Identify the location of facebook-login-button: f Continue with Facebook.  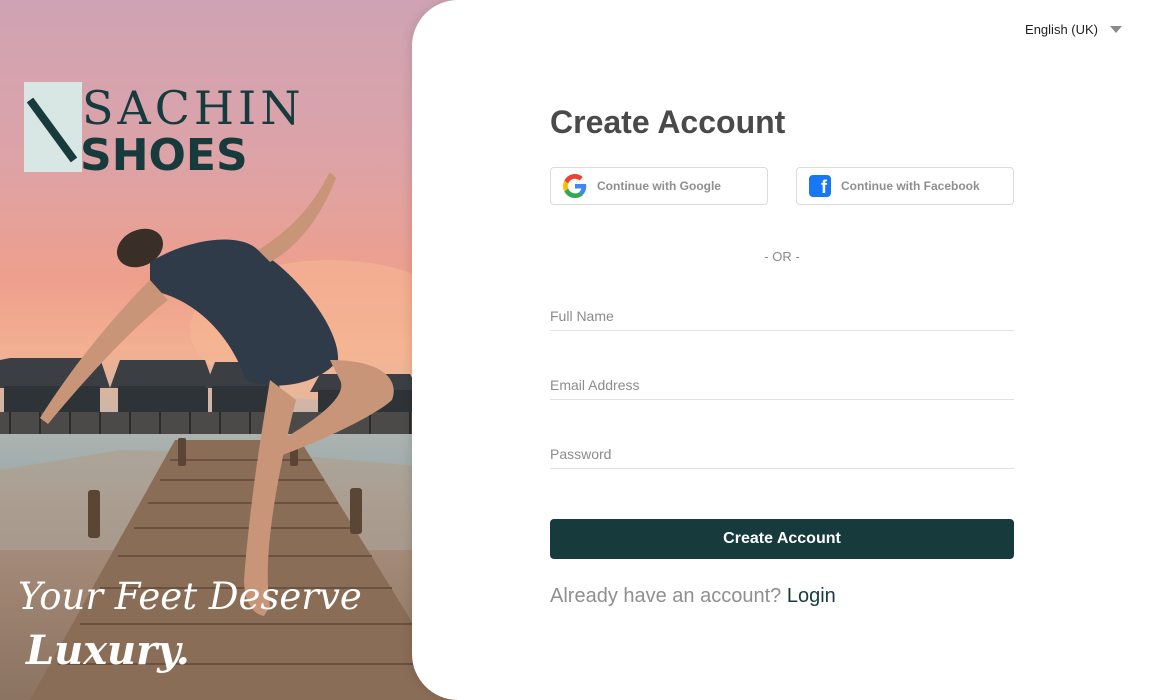
(905, 186).